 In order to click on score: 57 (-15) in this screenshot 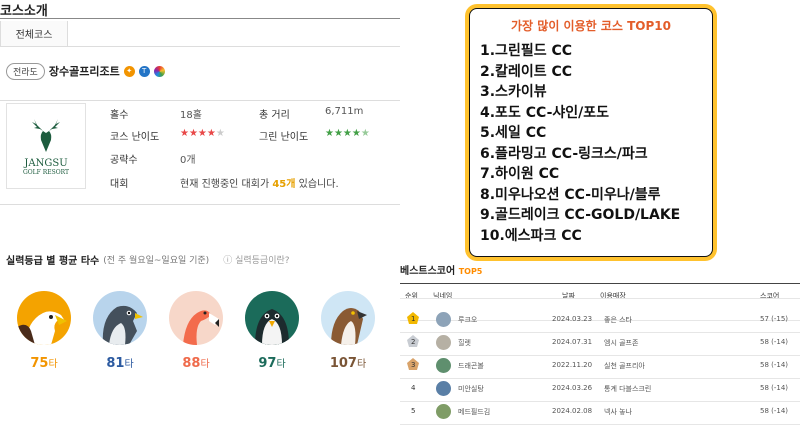, I will do `click(774, 319)`.